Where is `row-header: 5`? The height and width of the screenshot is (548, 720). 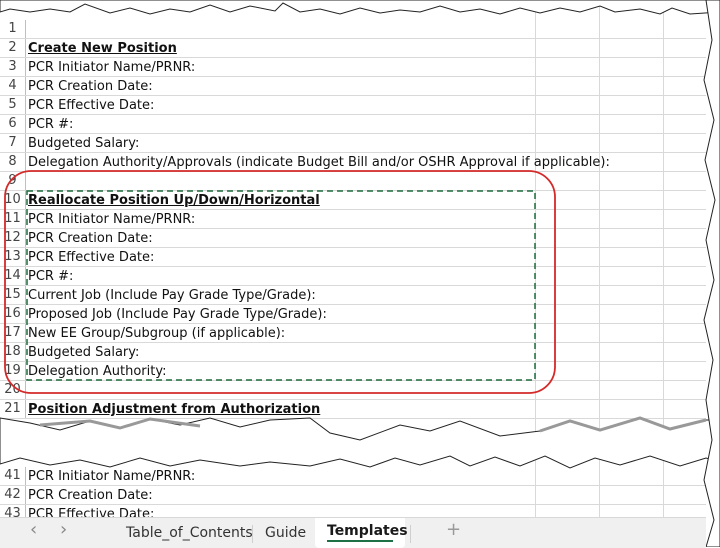 row-header: 5 is located at coordinates (13, 105).